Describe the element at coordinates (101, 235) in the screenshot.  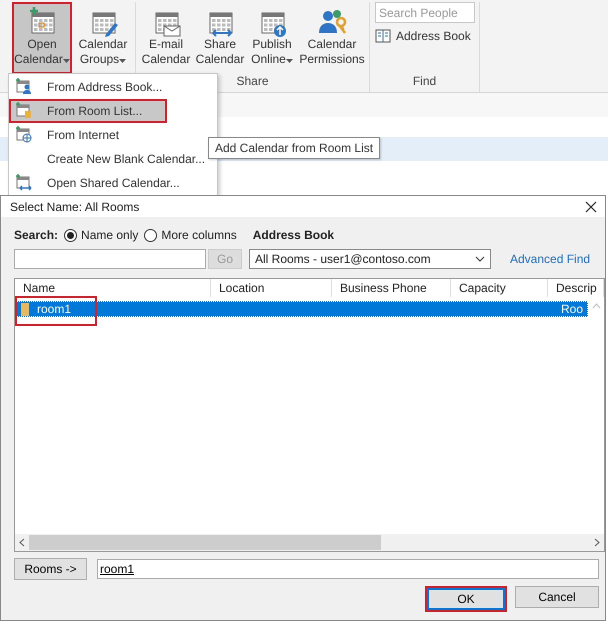
I see `radio-option: Name only` at that location.